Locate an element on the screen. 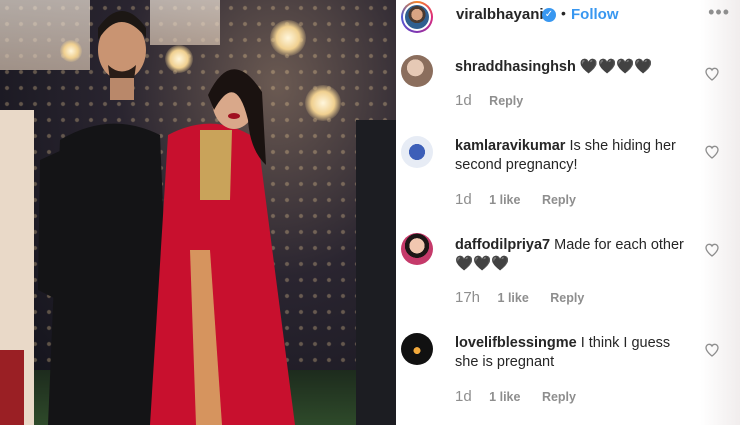 Image resolution: width=740 pixels, height=425 pixels. follow-button: Follow is located at coordinates (595, 14).